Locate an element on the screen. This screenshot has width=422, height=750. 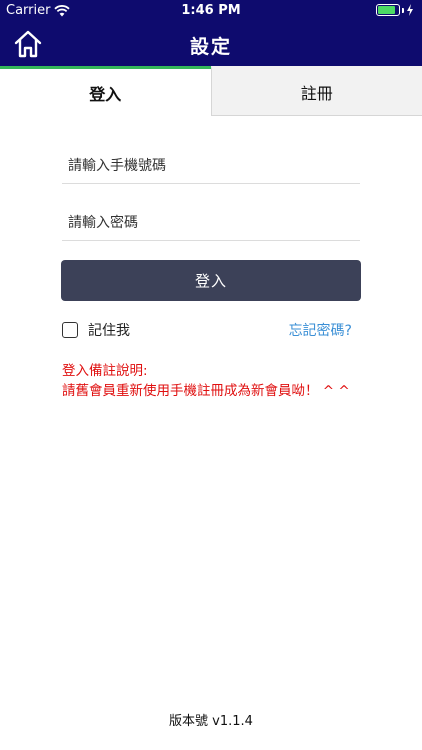
tab-login-label: 登入 is located at coordinates (105, 94).